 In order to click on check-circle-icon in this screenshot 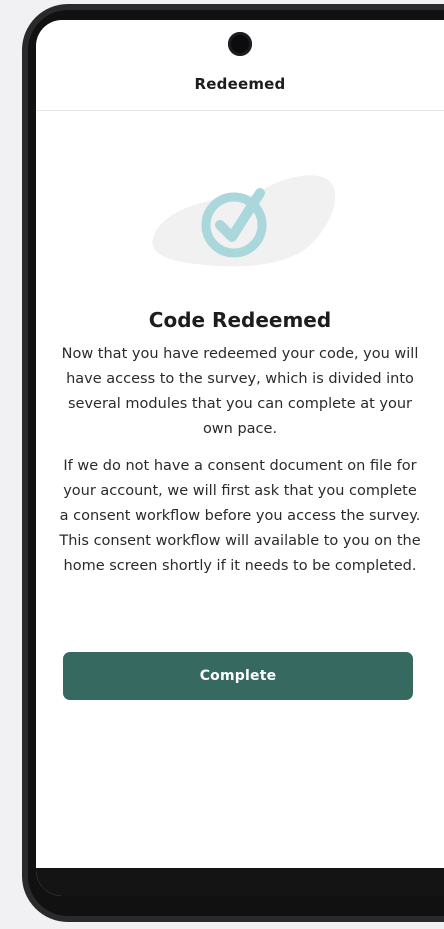, I will do `click(244, 221)`.